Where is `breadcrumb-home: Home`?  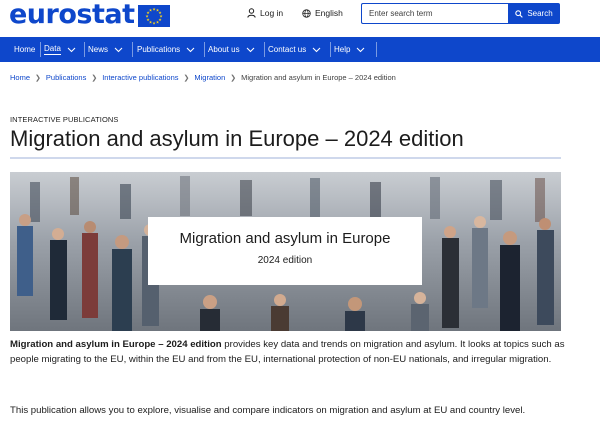 breadcrumb-home: Home is located at coordinates (20, 77).